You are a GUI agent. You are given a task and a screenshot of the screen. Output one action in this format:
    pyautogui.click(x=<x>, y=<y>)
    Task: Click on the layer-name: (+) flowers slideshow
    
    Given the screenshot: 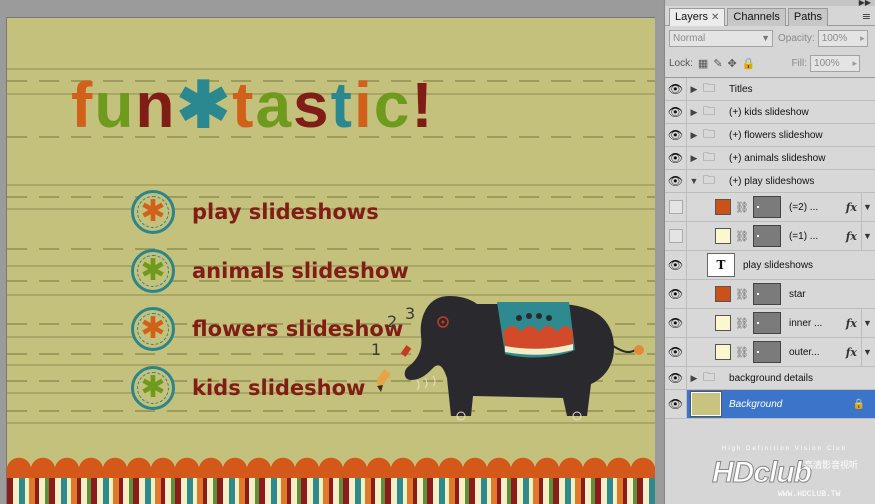 What is the action you would take?
    pyautogui.click(x=776, y=135)
    